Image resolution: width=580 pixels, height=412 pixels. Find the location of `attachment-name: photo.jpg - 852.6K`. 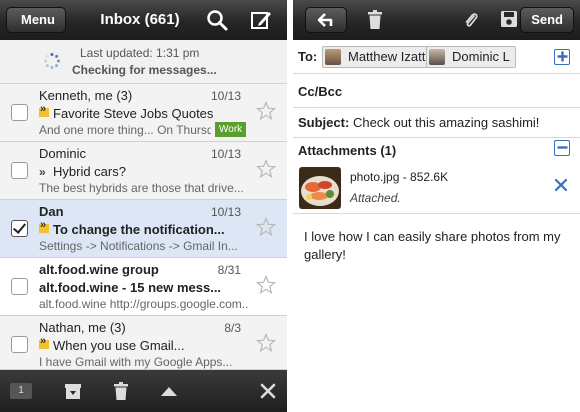

attachment-name: photo.jpg - 852.6K is located at coordinates (399, 177).